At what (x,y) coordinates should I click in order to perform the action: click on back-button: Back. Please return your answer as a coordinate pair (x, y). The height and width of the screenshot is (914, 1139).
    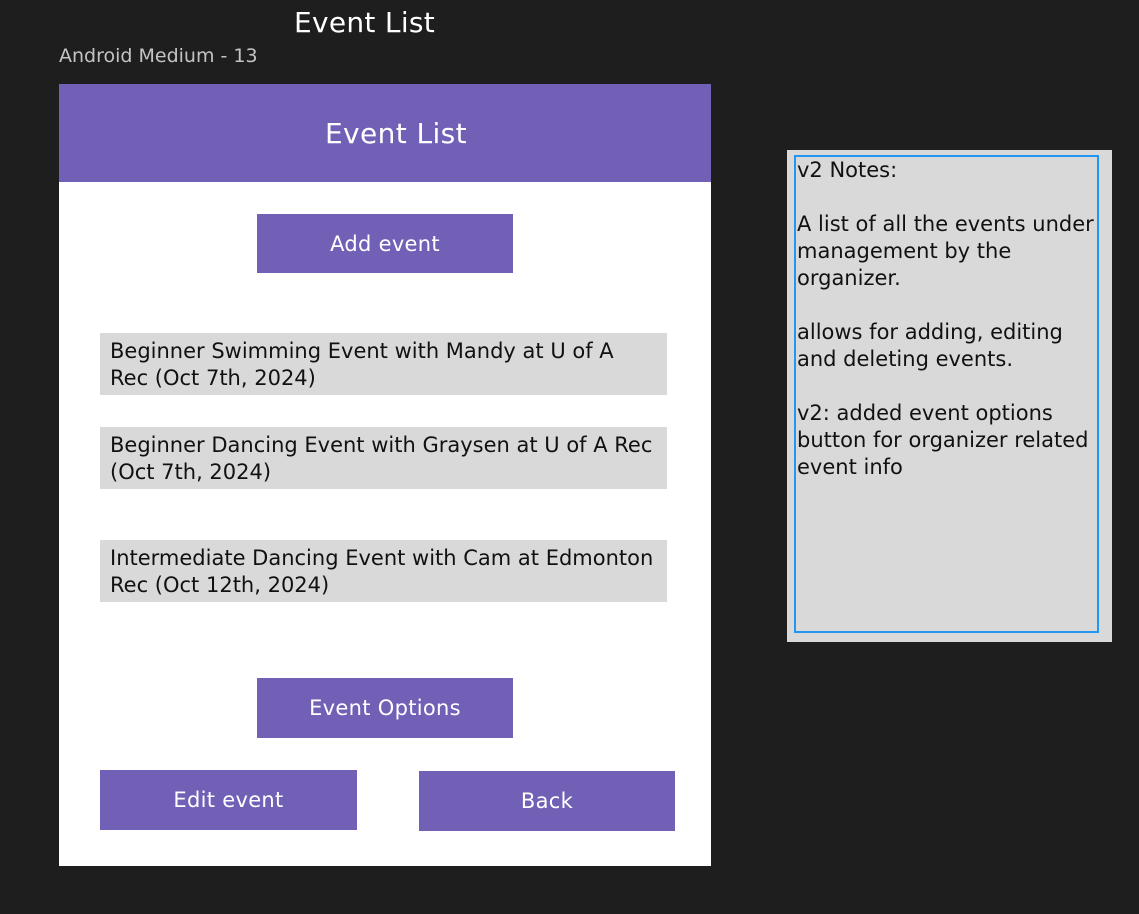
    Looking at the image, I should click on (547, 801).